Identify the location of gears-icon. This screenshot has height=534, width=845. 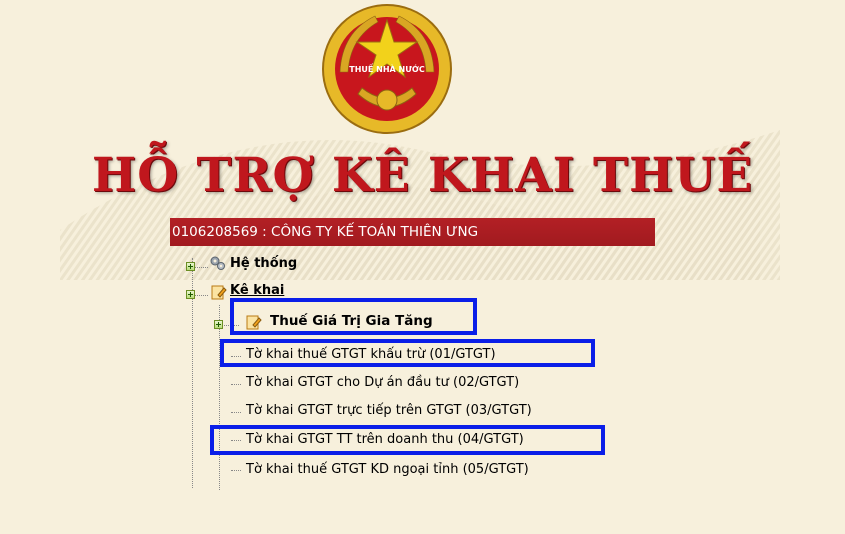
(217, 263).